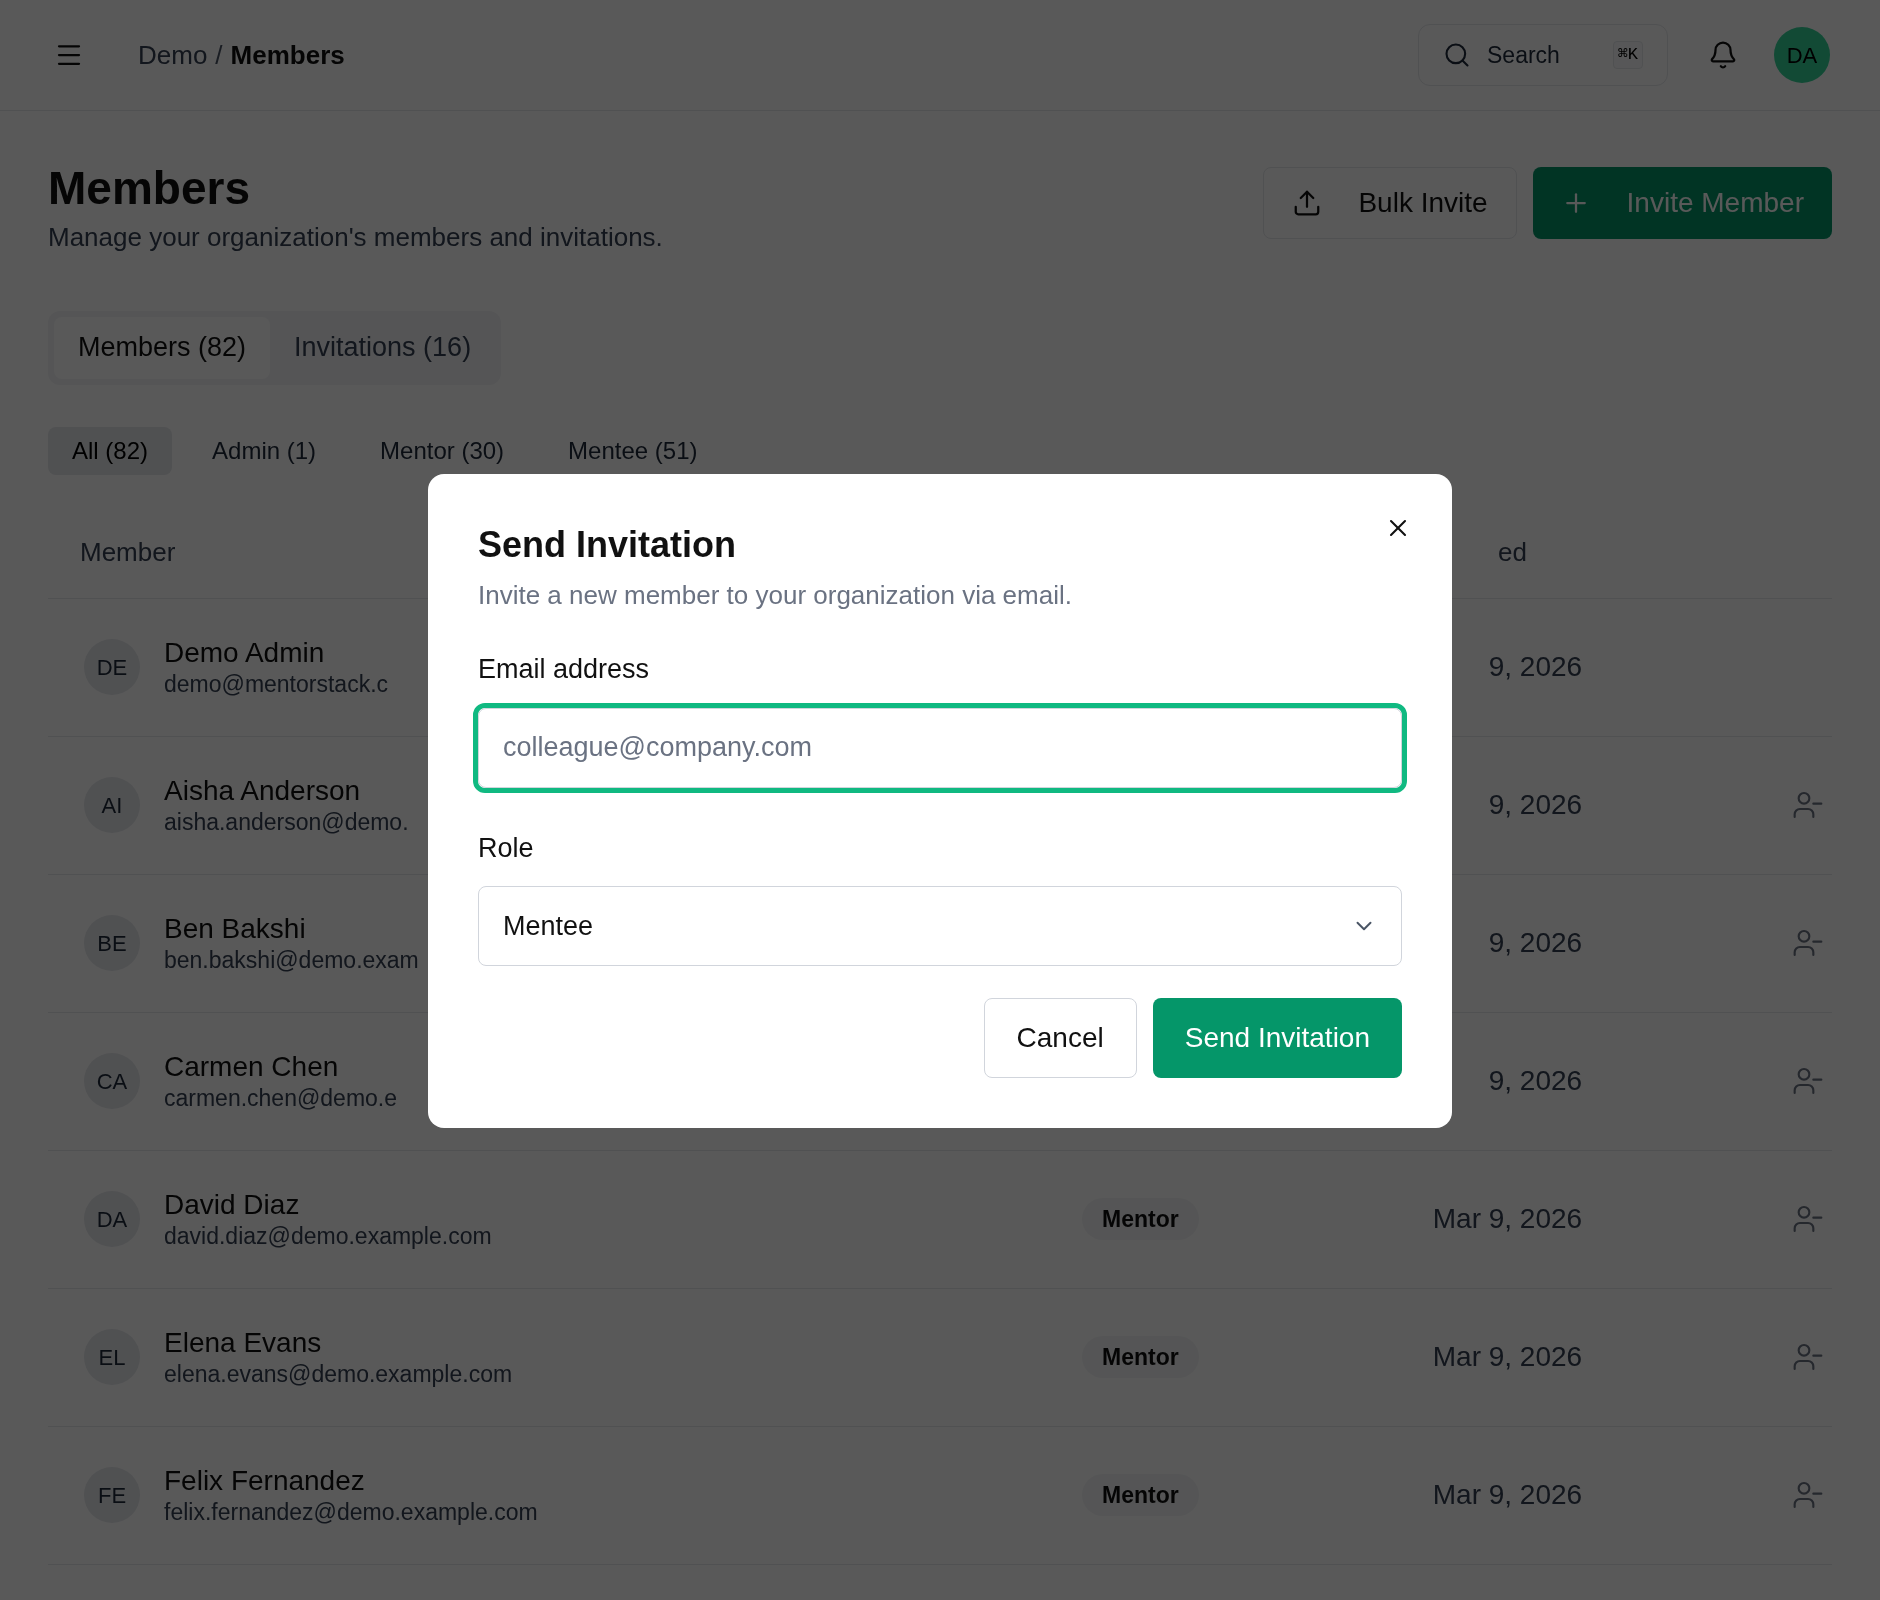 This screenshot has height=1600, width=1880. I want to click on email-input: colleague@company.com, so click(940, 747).